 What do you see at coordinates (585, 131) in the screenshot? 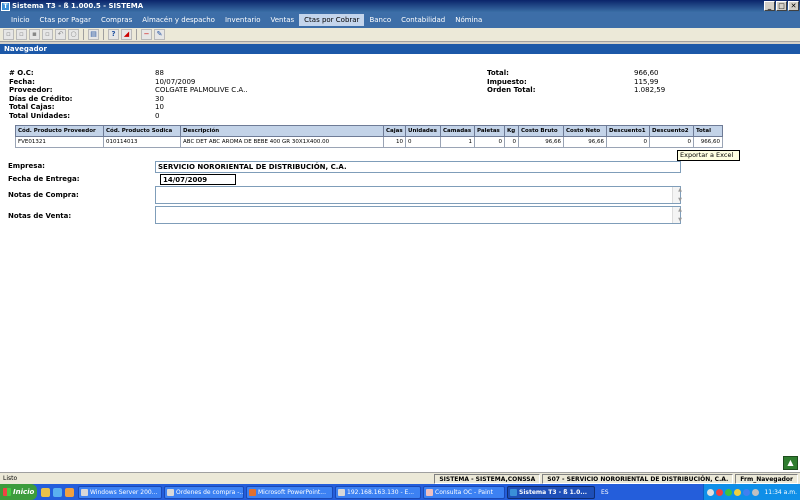
I see `col-costo-neto: Costo Neto` at bounding box center [585, 131].